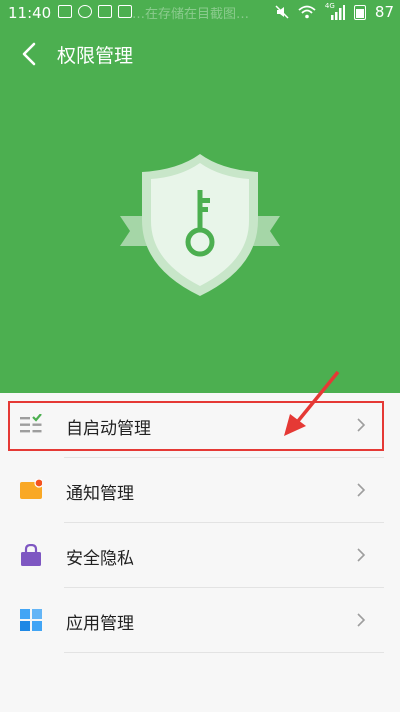 The height and width of the screenshot is (712, 400). I want to click on chevron-left-icon, so click(29, 54).